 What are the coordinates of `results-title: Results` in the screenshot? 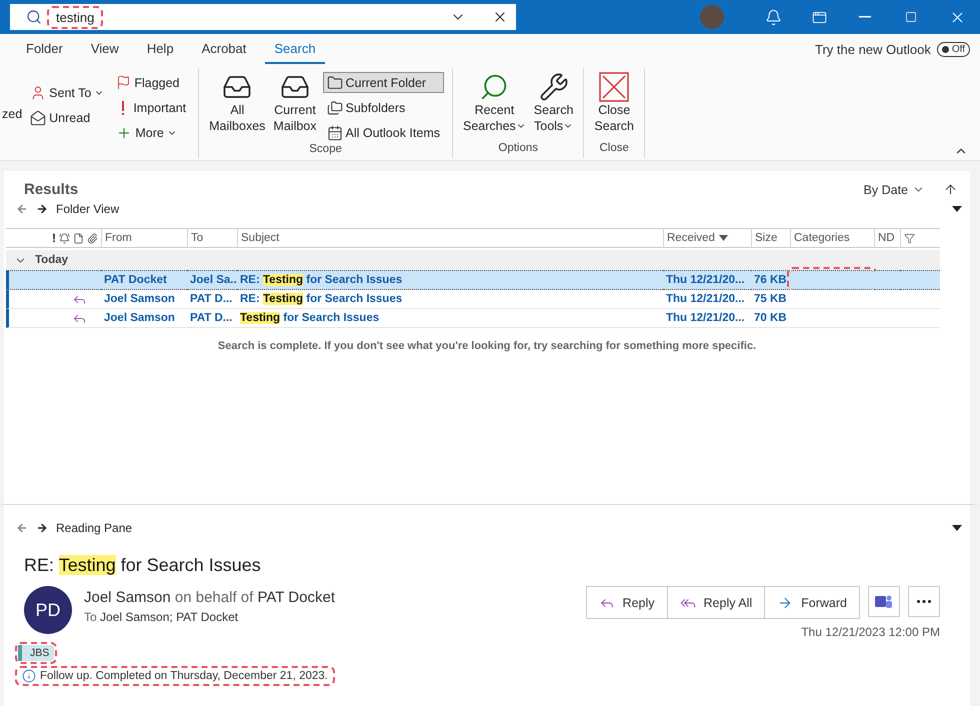 It's located at (51, 189).